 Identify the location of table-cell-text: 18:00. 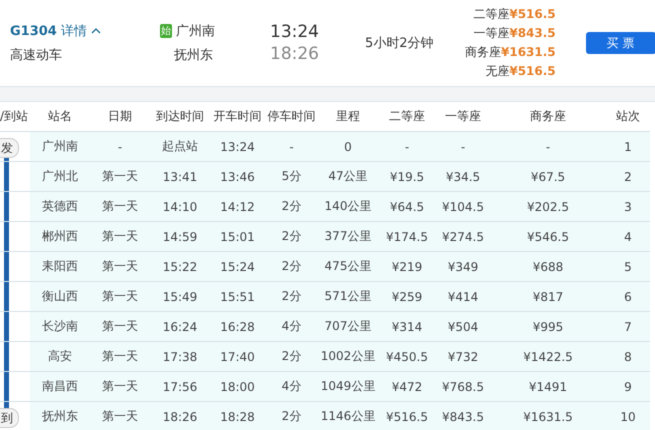
(237, 387).